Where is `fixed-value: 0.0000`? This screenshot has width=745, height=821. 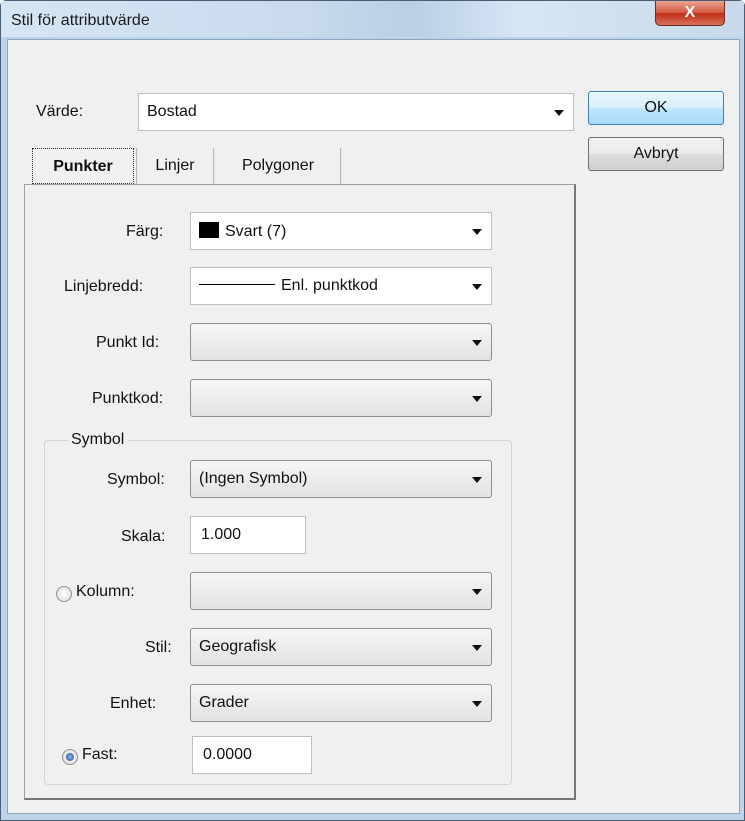
fixed-value: 0.0000 is located at coordinates (227, 754).